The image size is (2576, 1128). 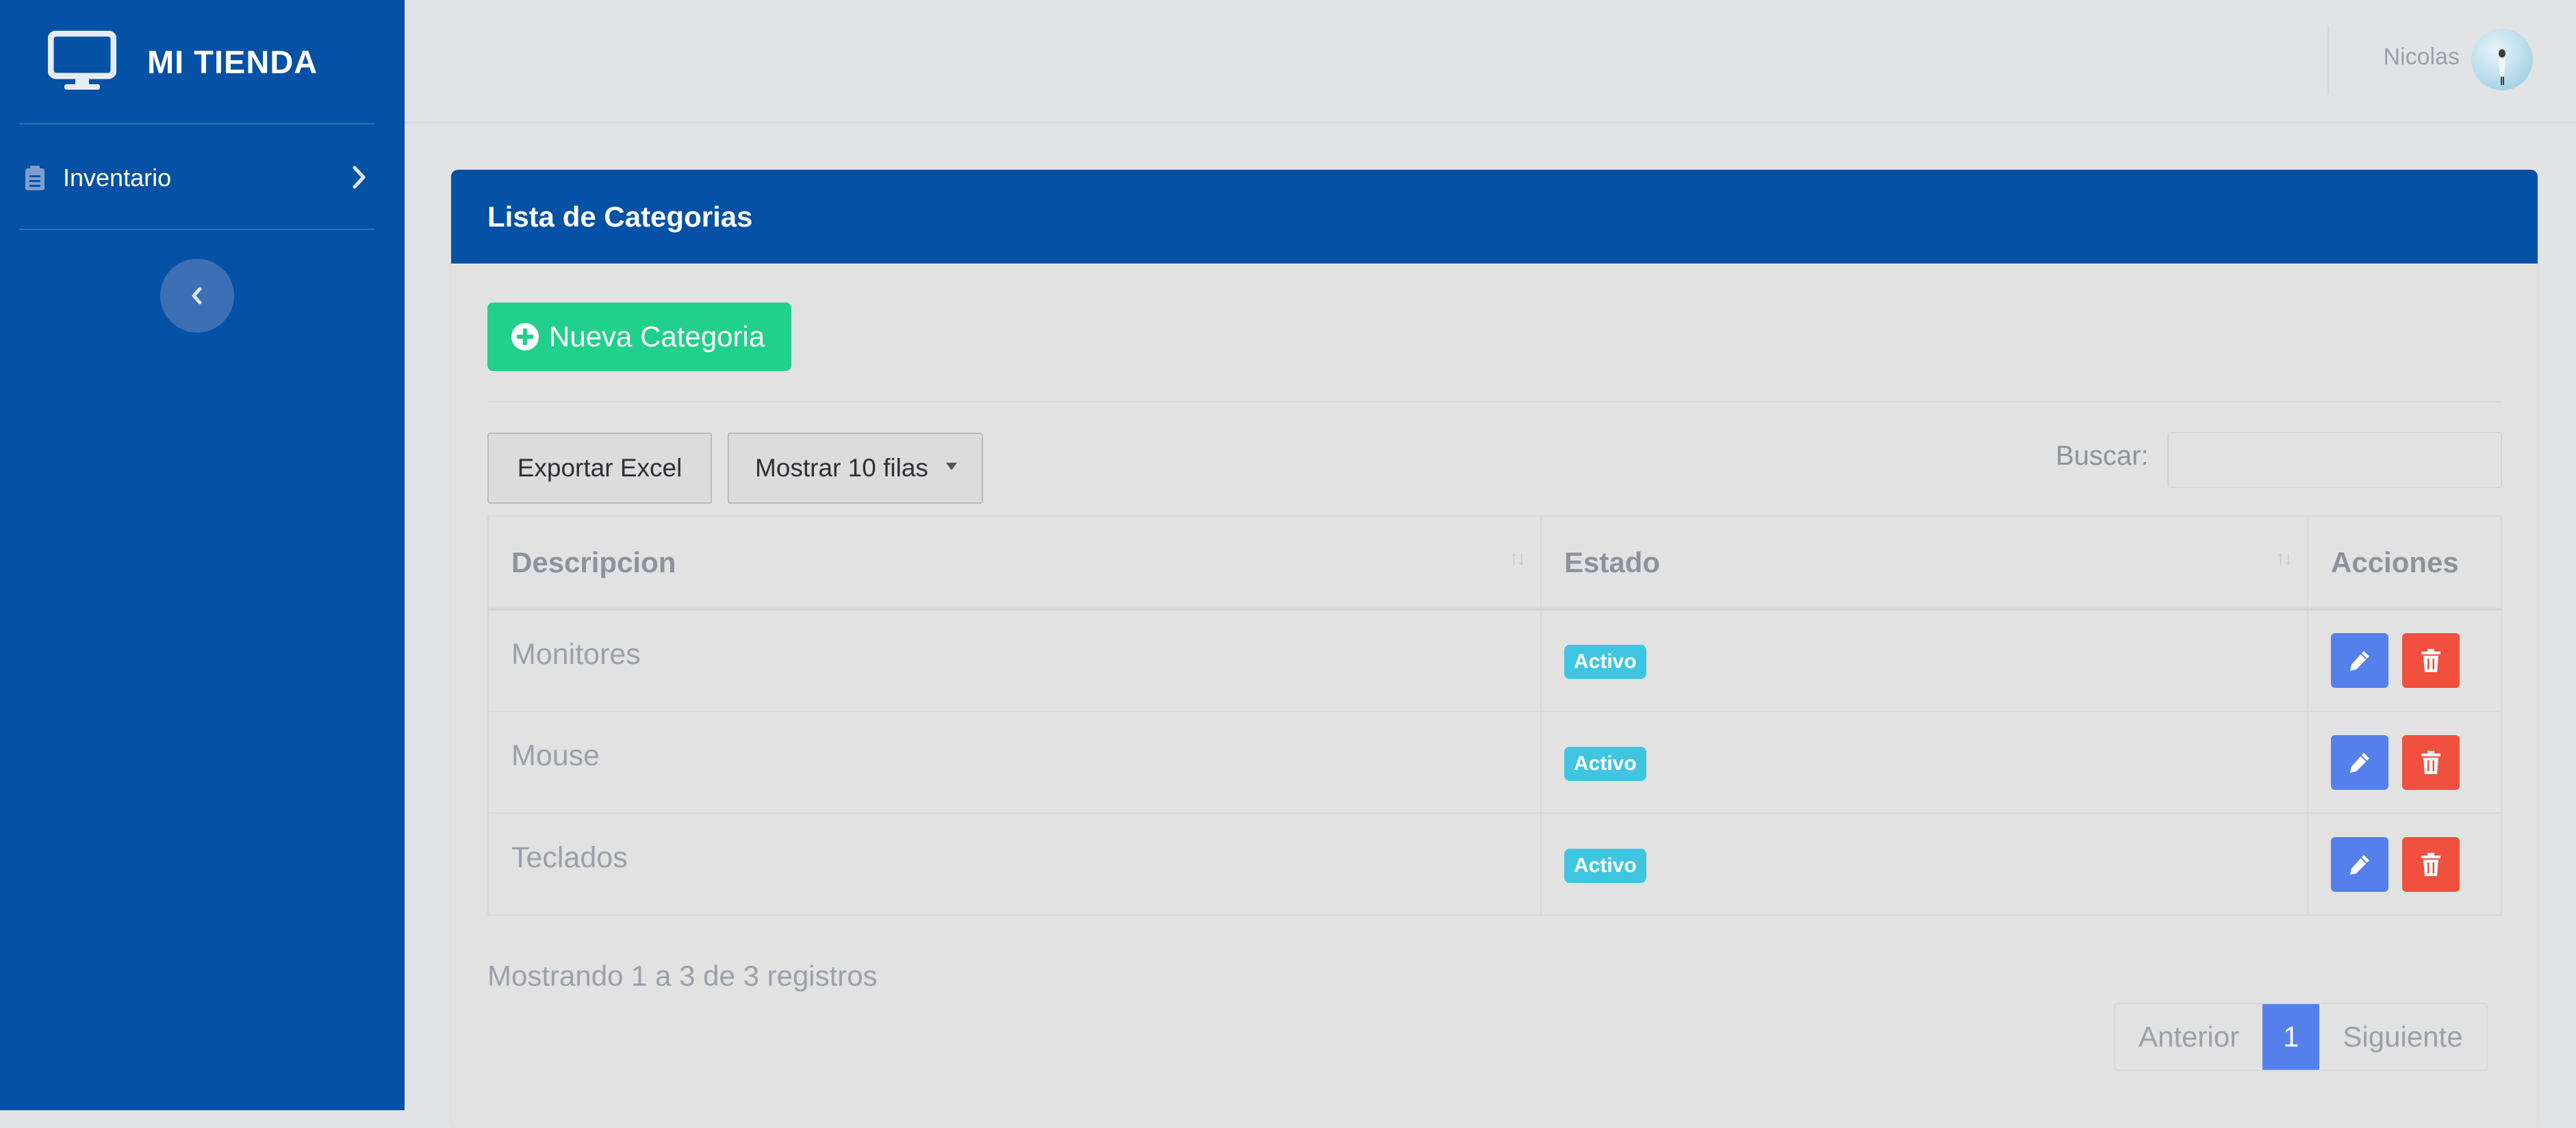 I want to click on pagination-previous: Anterior, so click(x=2188, y=1037).